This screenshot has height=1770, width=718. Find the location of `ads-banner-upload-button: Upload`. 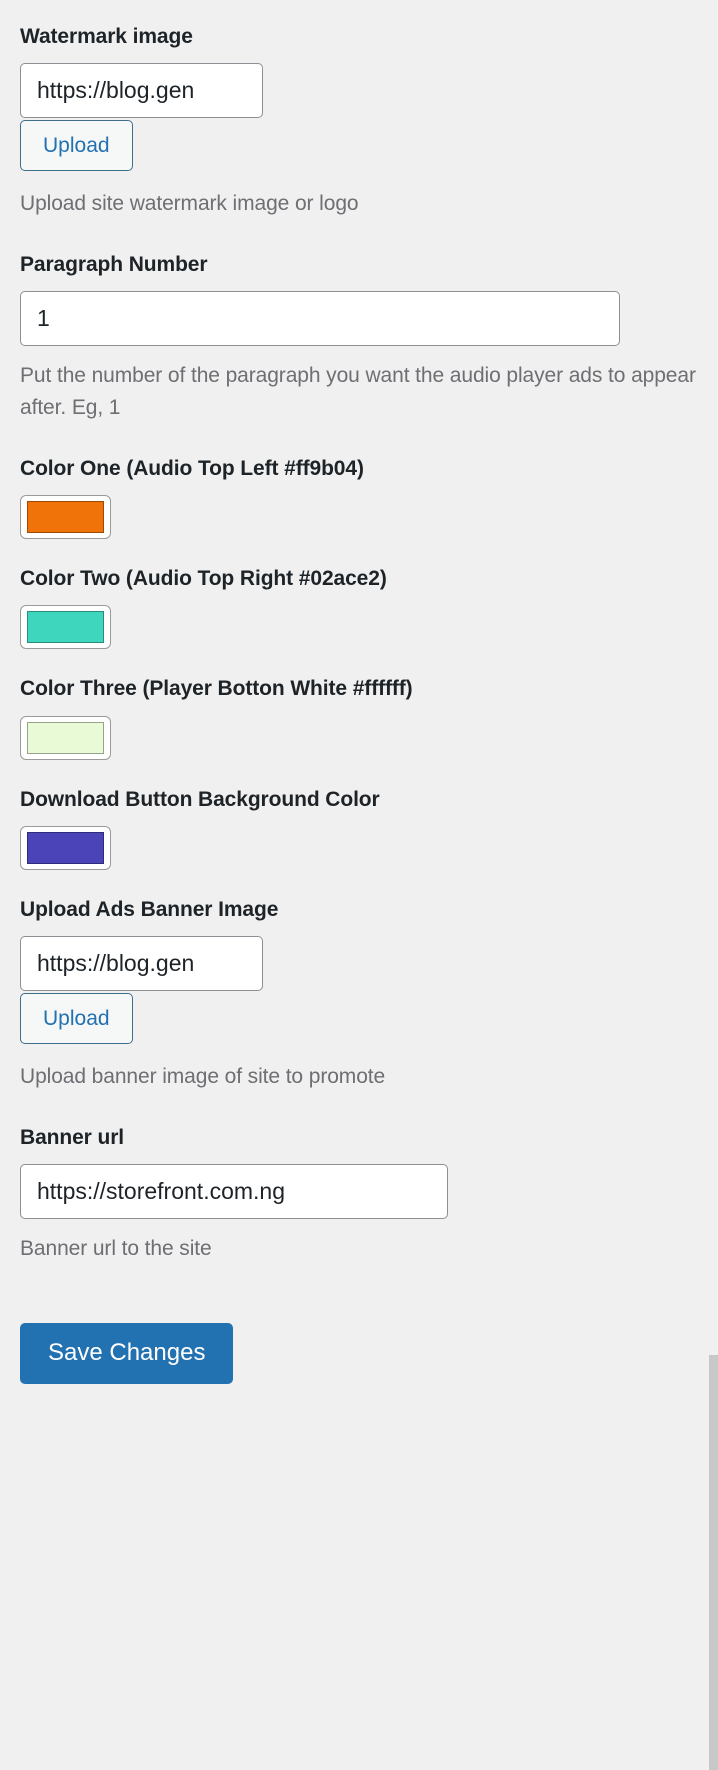

ads-banner-upload-button: Upload is located at coordinates (76, 1018).